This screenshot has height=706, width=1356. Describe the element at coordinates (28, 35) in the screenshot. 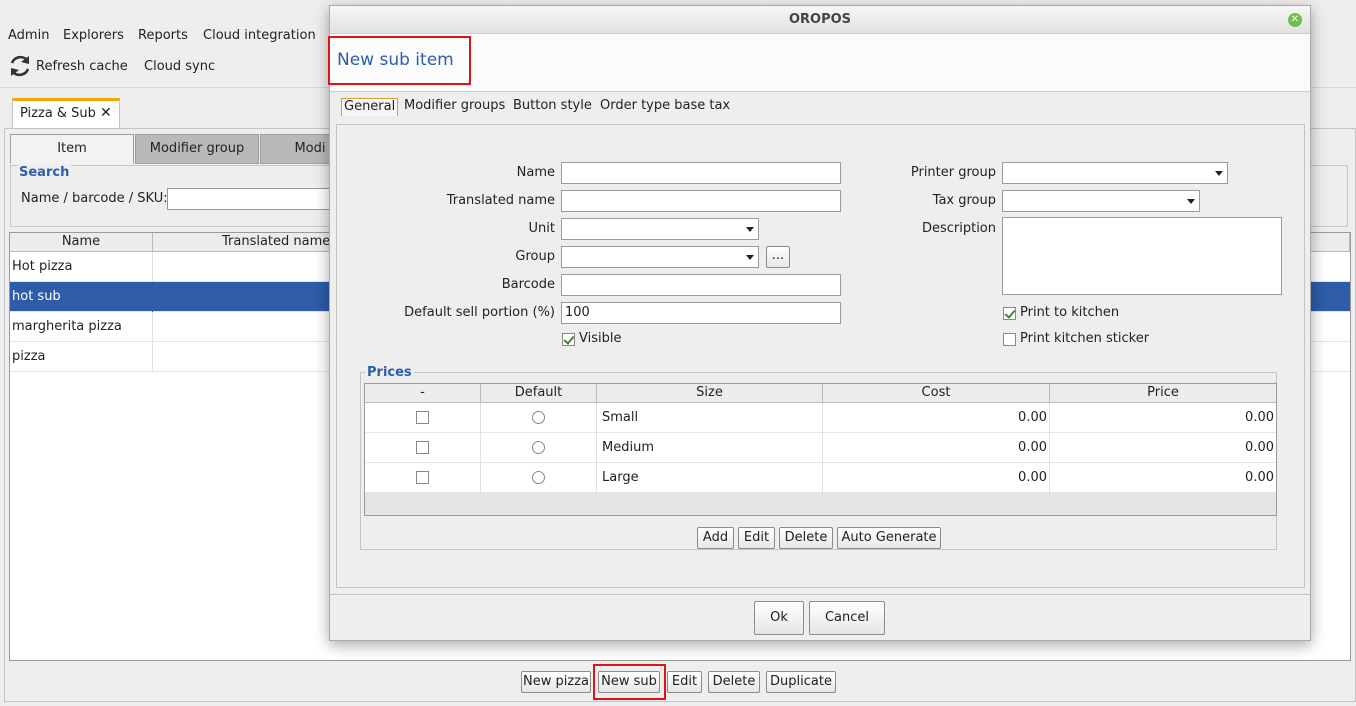

I see `menu-admin: Admin` at that location.